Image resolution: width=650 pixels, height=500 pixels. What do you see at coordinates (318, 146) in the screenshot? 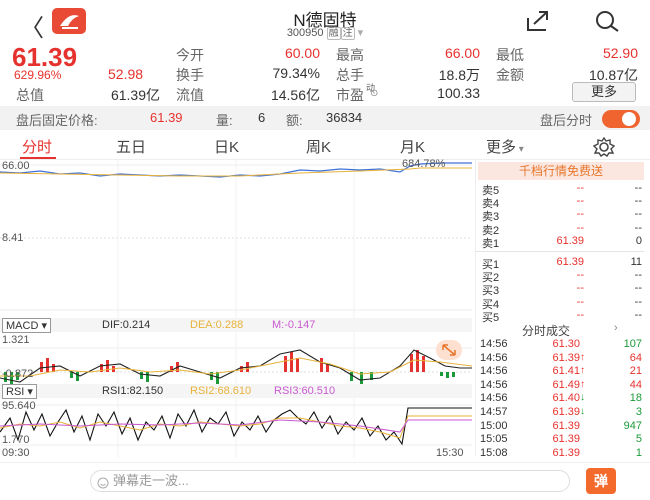
I see `tab-weekly-k: 周K` at bounding box center [318, 146].